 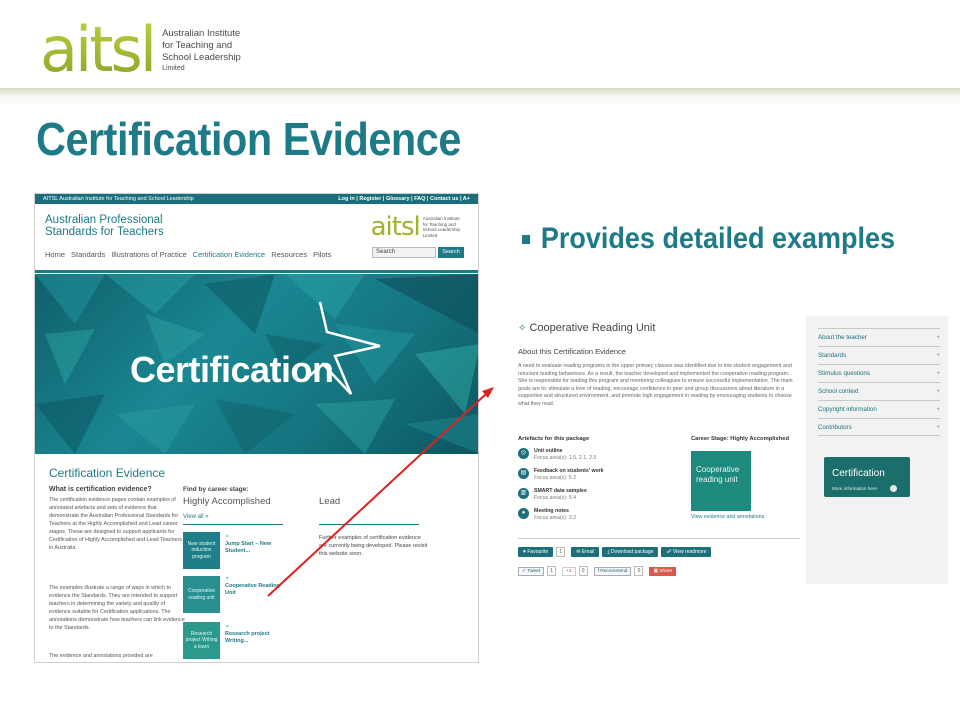 What do you see at coordinates (656, 571) in the screenshot?
I see `share-icon: ▣` at bounding box center [656, 571].